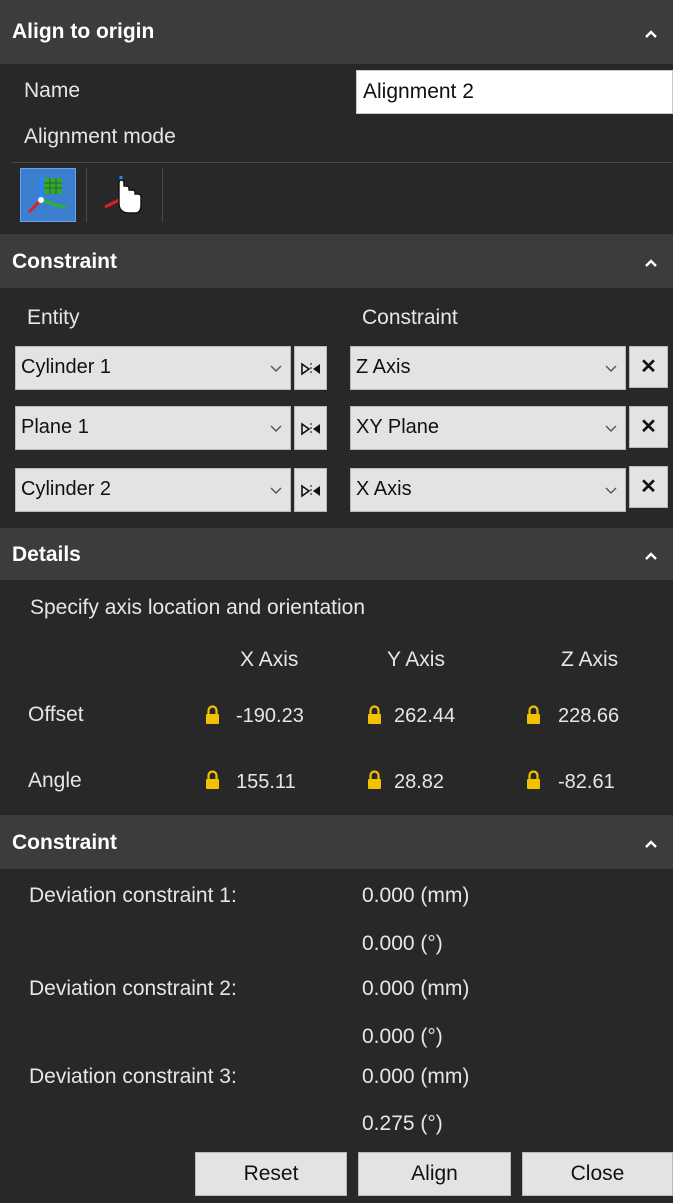 The width and height of the screenshot is (673, 1203). I want to click on angle-z-value: -82.61, so click(586, 782).